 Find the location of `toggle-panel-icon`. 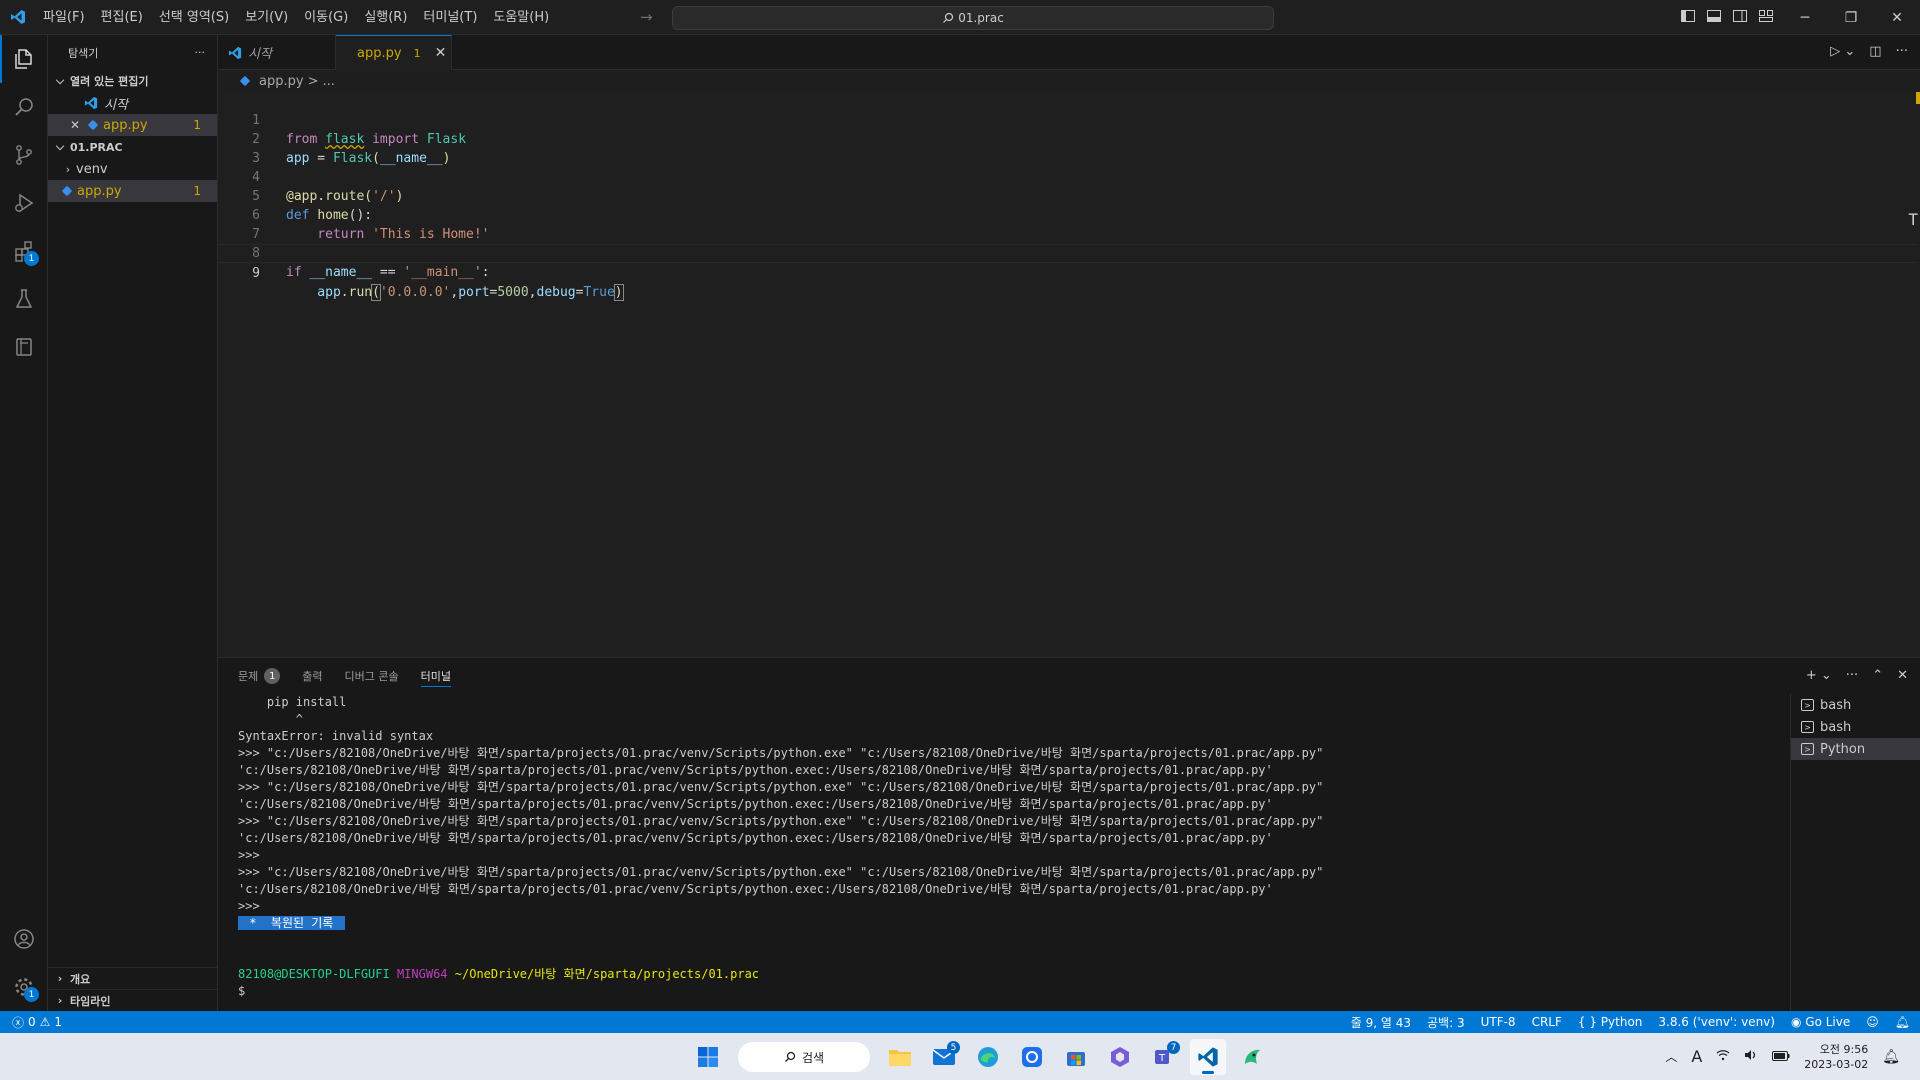

toggle-panel-icon is located at coordinates (1714, 16).